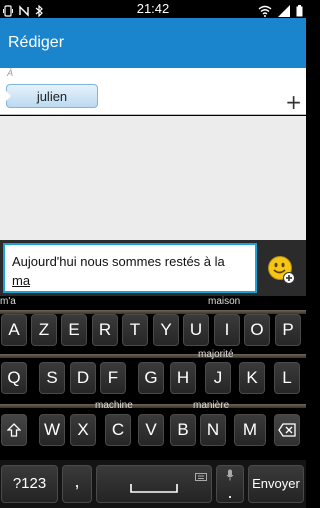 Image resolution: width=320 pixels, height=508 pixels. I want to click on recipient-chip: julien, so click(52, 96).